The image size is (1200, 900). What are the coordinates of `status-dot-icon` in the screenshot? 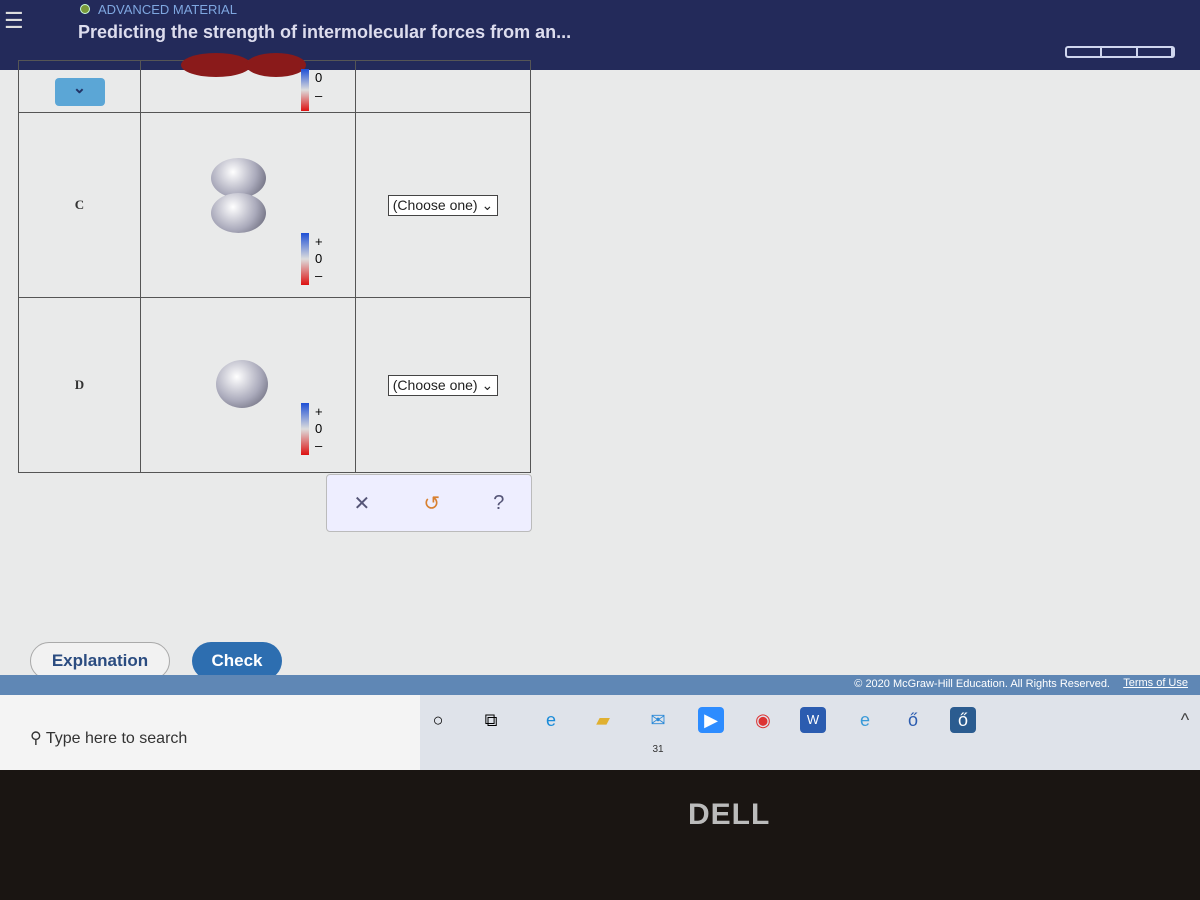 It's located at (85, 9).